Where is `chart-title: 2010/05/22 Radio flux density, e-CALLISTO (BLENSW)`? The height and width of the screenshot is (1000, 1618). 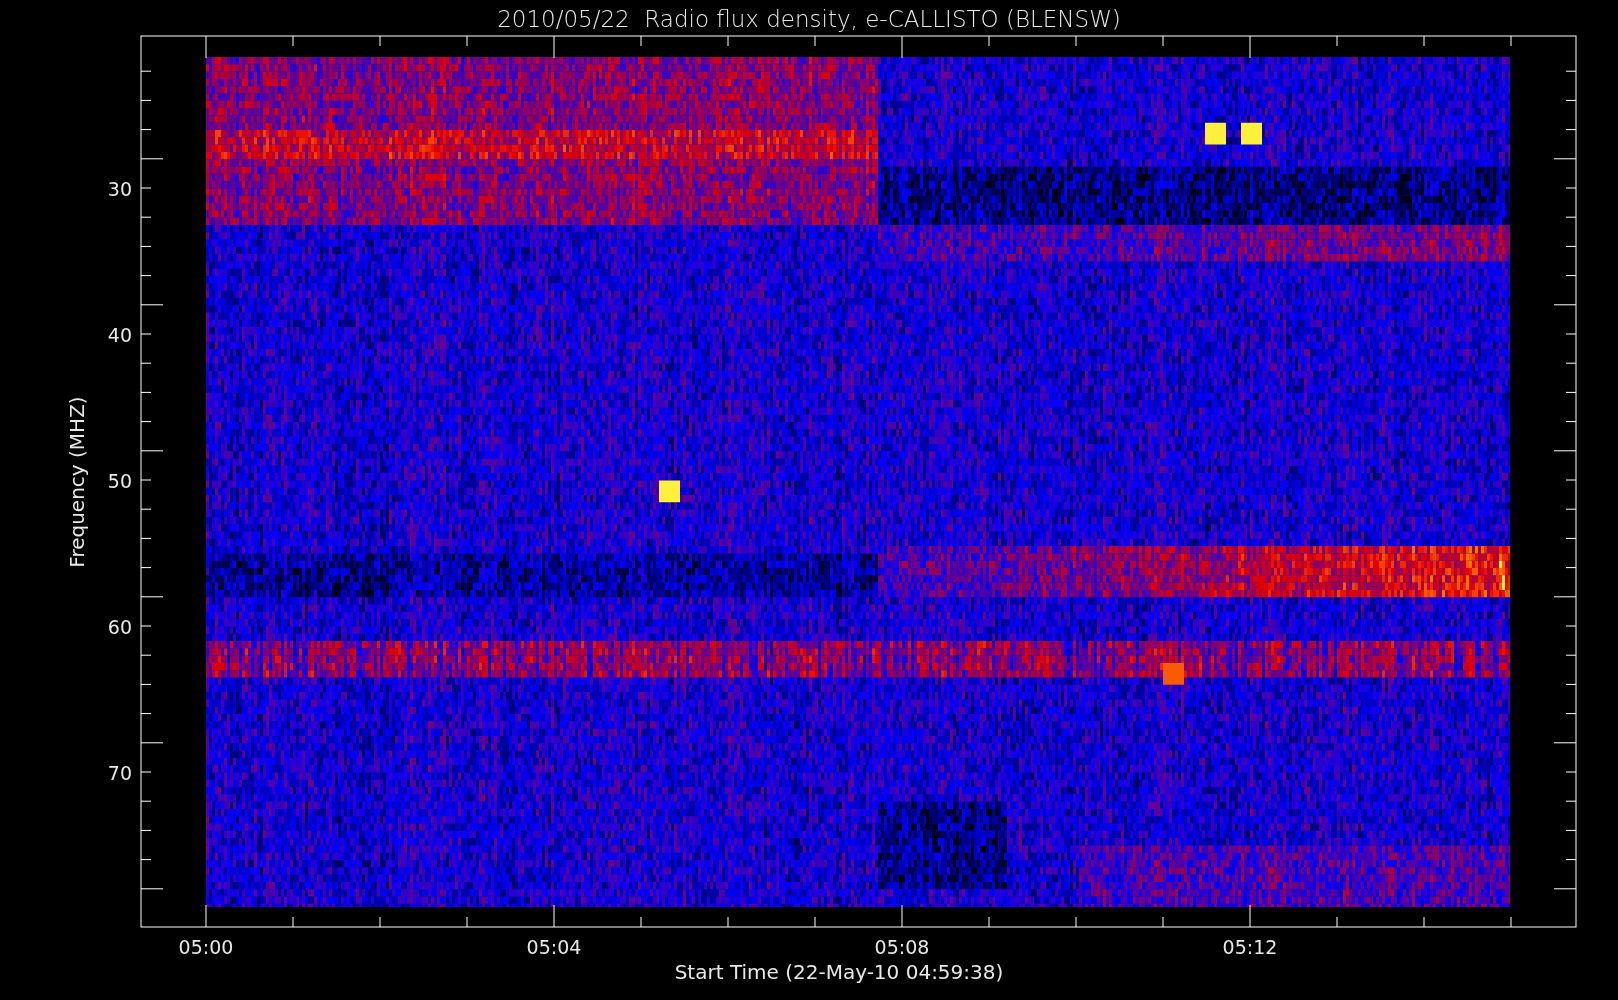 chart-title: 2010/05/22 Radio flux density, e-CALLISTO (BLENSW) is located at coordinates (809, 19).